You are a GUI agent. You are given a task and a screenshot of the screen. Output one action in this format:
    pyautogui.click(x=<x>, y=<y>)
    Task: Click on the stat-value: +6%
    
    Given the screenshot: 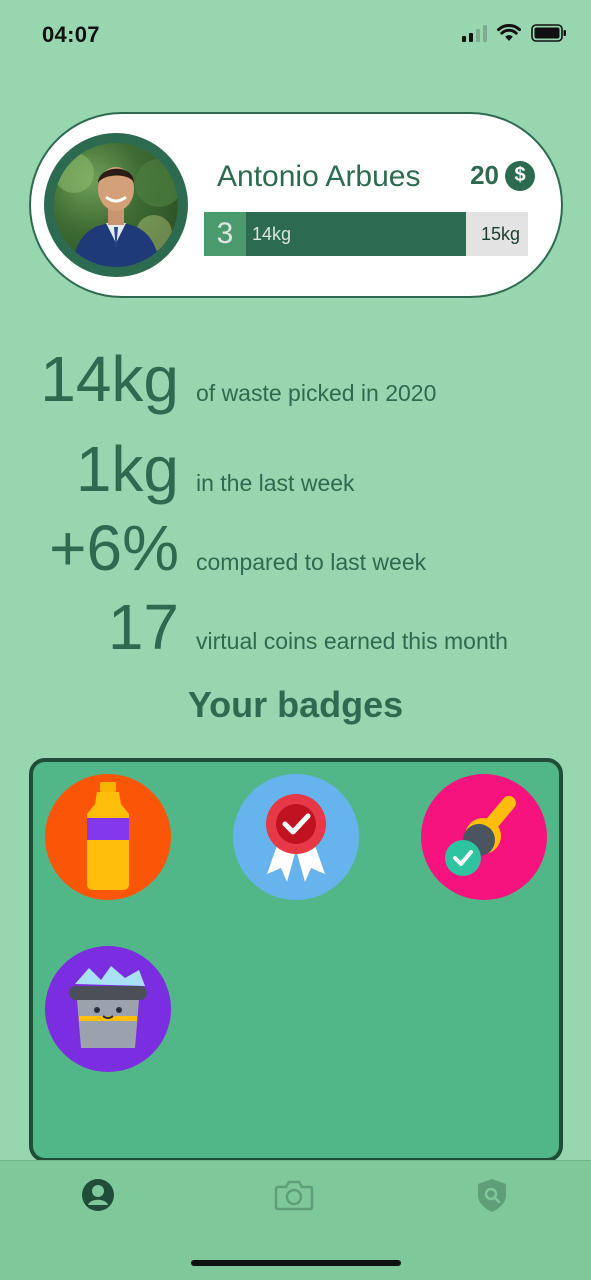 What is the action you would take?
    pyautogui.click(x=114, y=548)
    